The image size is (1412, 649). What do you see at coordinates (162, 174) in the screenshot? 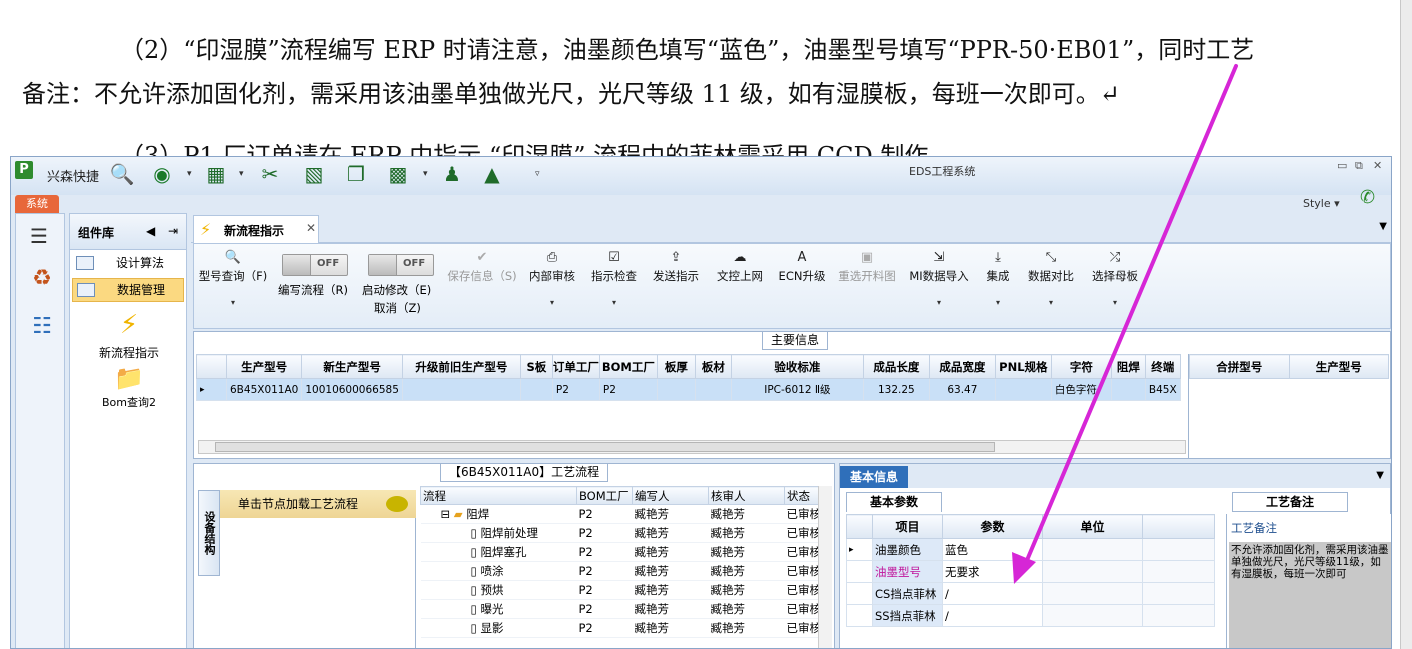
I see `lifebuoy-icon: ◉` at bounding box center [162, 174].